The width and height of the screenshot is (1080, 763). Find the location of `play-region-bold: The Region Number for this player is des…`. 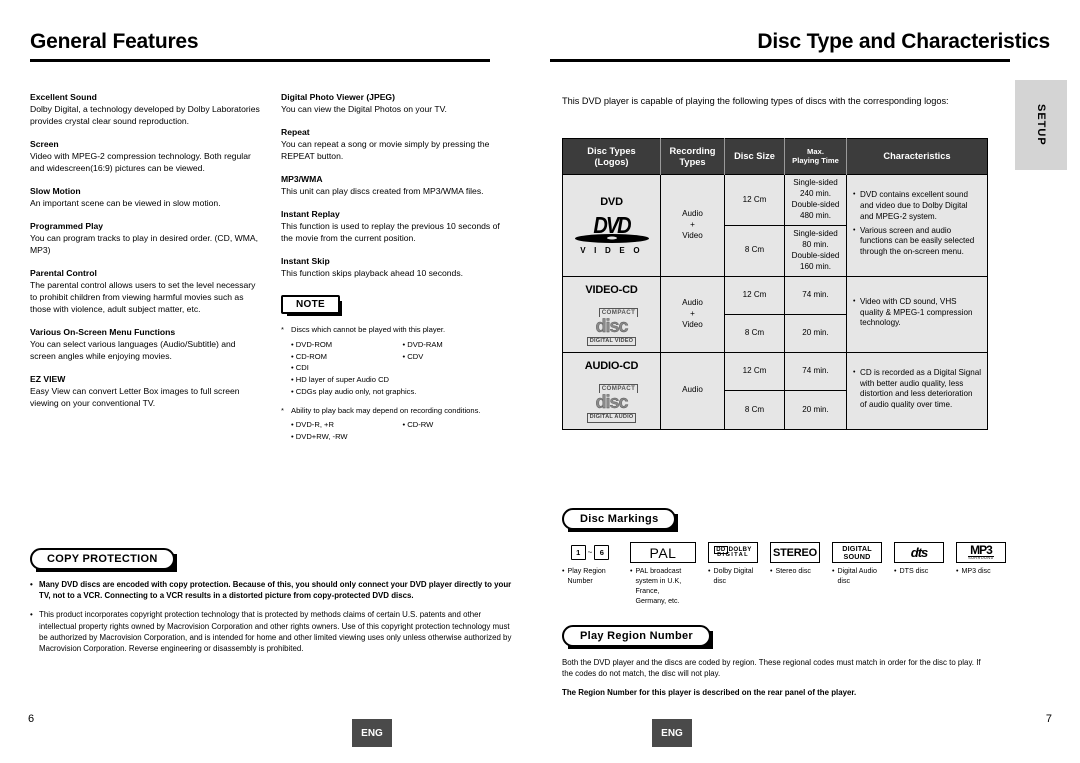

play-region-bold: The Region Number for this player is des… is located at coordinates (709, 692).